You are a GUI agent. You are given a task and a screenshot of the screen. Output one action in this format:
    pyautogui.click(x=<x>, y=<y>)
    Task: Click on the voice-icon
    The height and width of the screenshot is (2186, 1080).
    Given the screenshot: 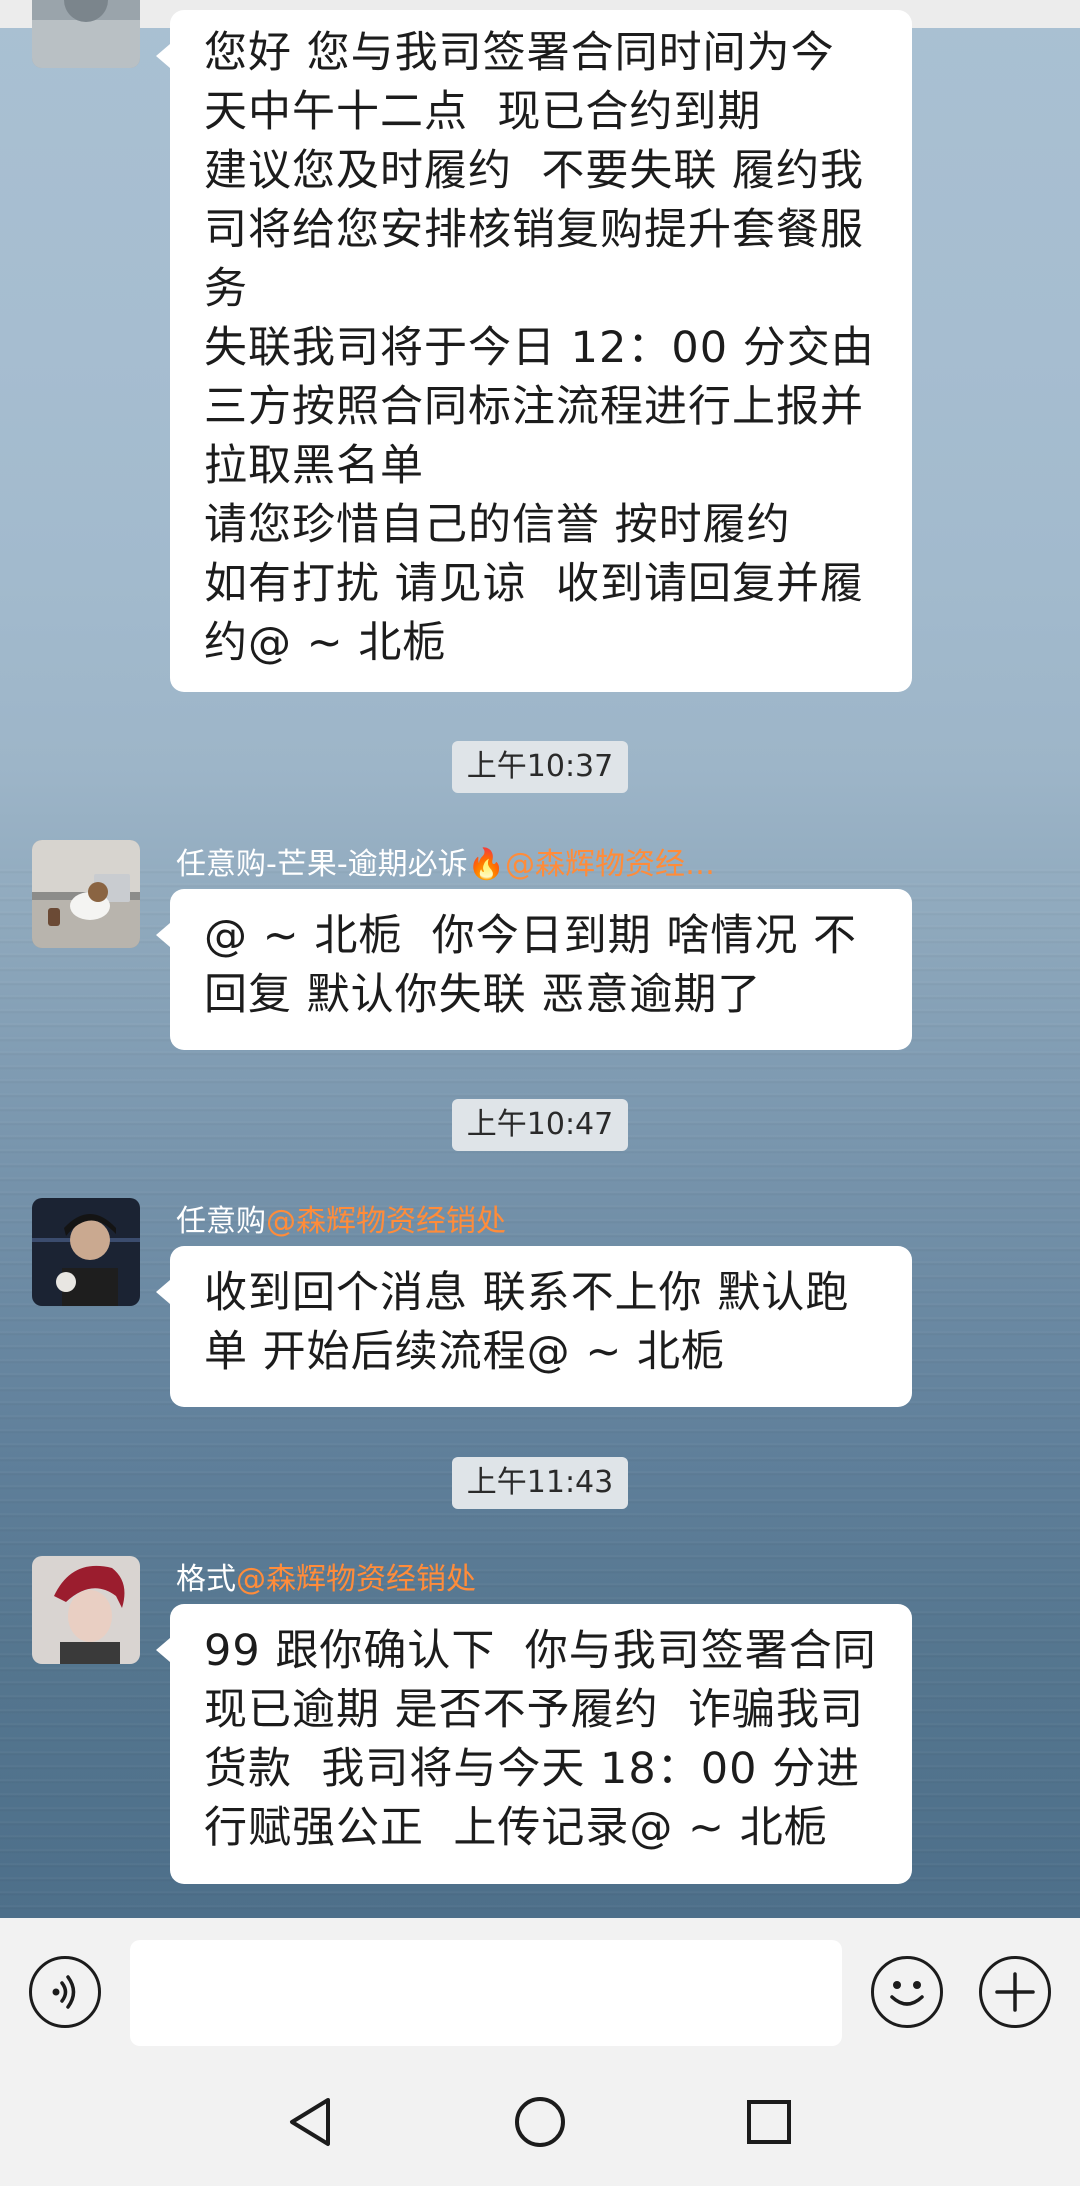 What is the action you would take?
    pyautogui.click(x=65, y=1992)
    